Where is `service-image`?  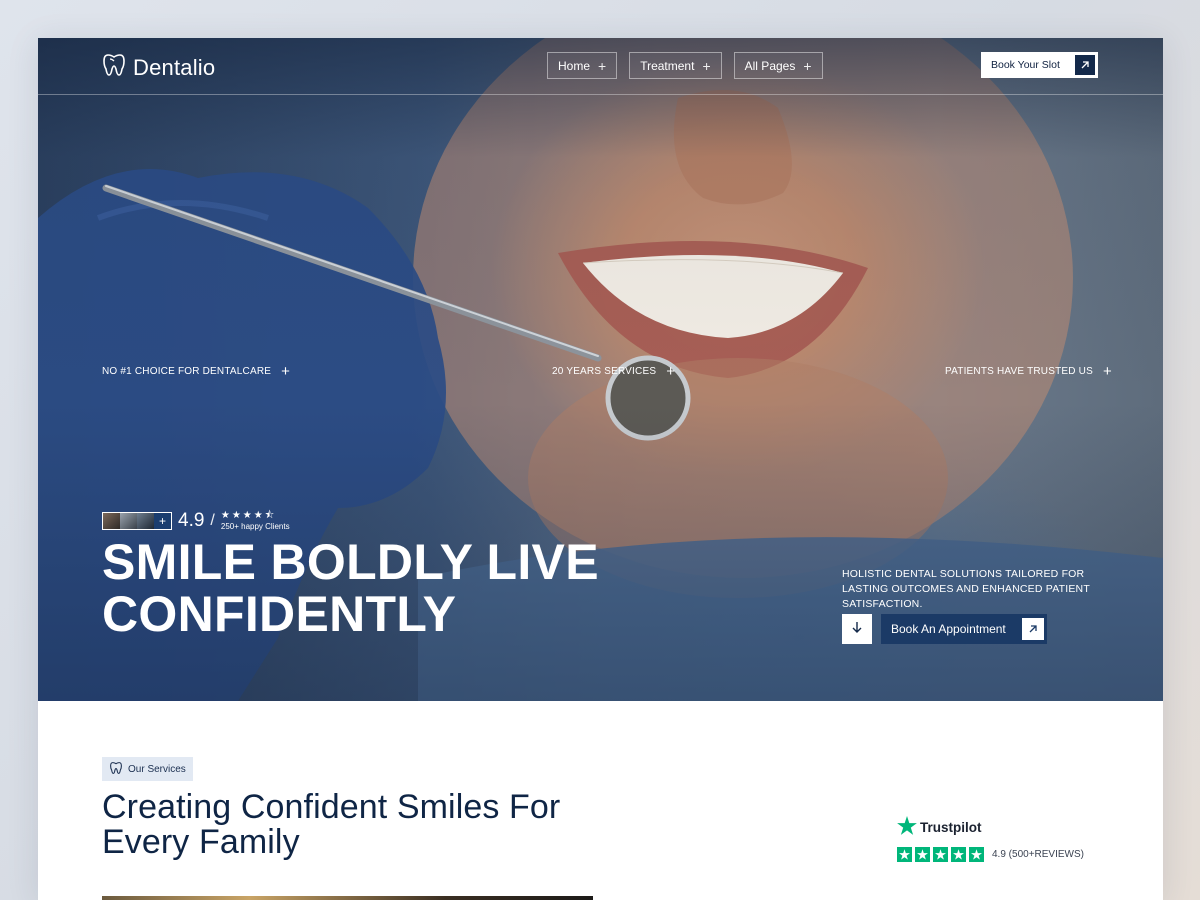 service-image is located at coordinates (347, 898).